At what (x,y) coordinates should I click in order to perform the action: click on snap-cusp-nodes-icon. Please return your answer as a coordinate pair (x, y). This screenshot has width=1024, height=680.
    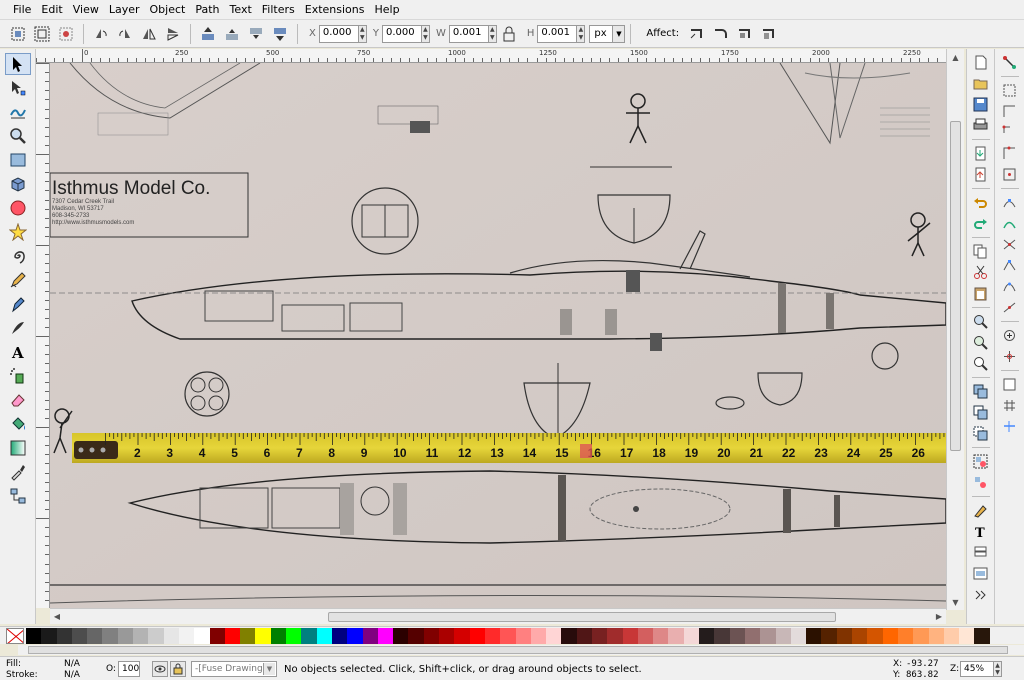
    Looking at the image, I should click on (1010, 265).